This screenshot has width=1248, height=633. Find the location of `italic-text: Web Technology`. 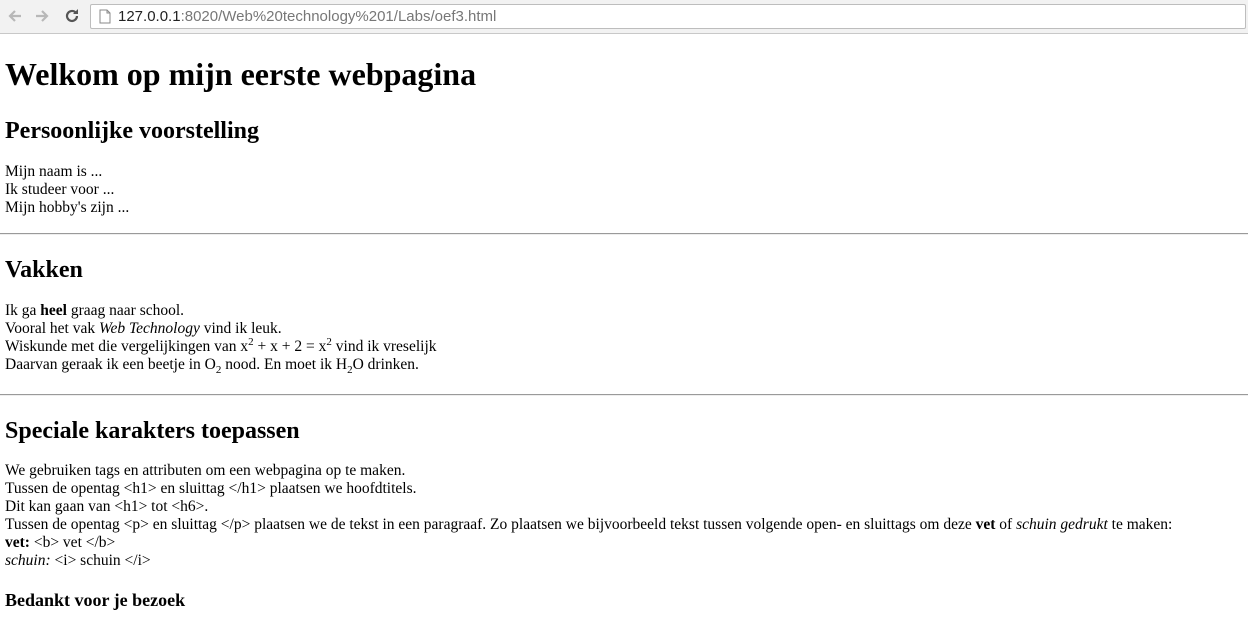

italic-text: Web Technology is located at coordinates (149, 328).